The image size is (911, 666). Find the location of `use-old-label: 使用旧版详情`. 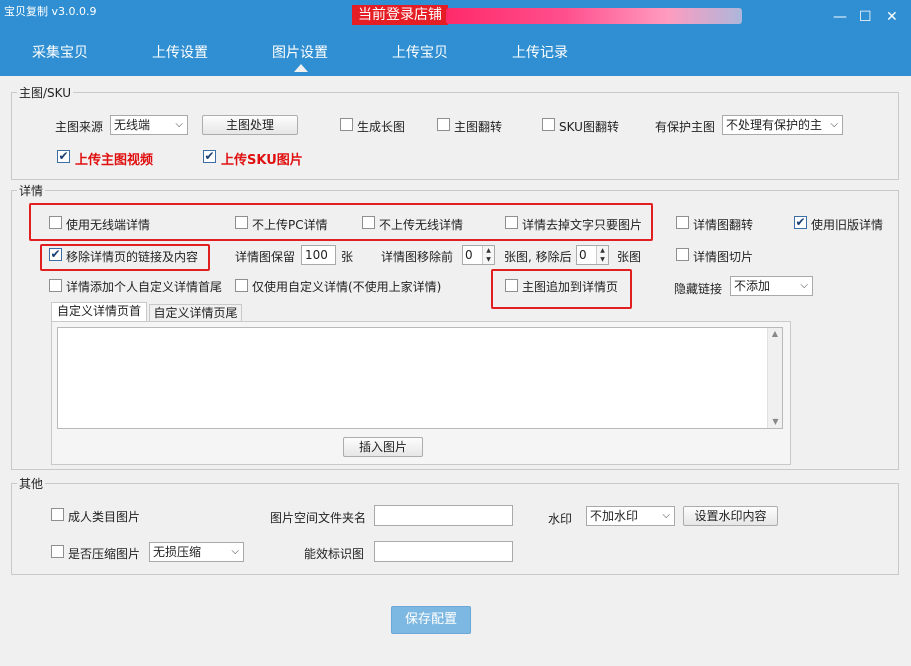

use-old-label: 使用旧版详情 is located at coordinates (847, 225).